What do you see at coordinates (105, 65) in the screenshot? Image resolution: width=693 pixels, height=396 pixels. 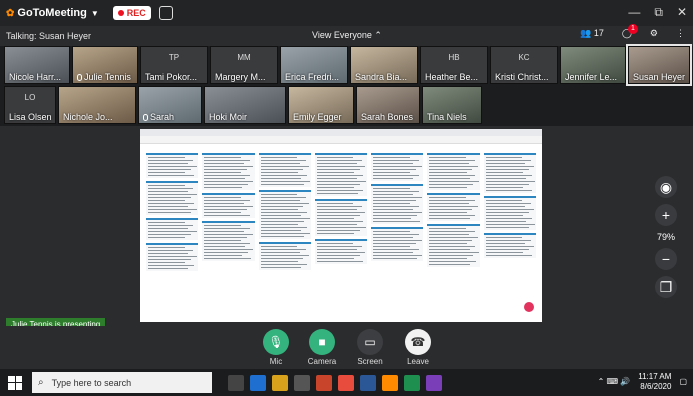 I see `participant-tile: Julie Tennis` at bounding box center [105, 65].